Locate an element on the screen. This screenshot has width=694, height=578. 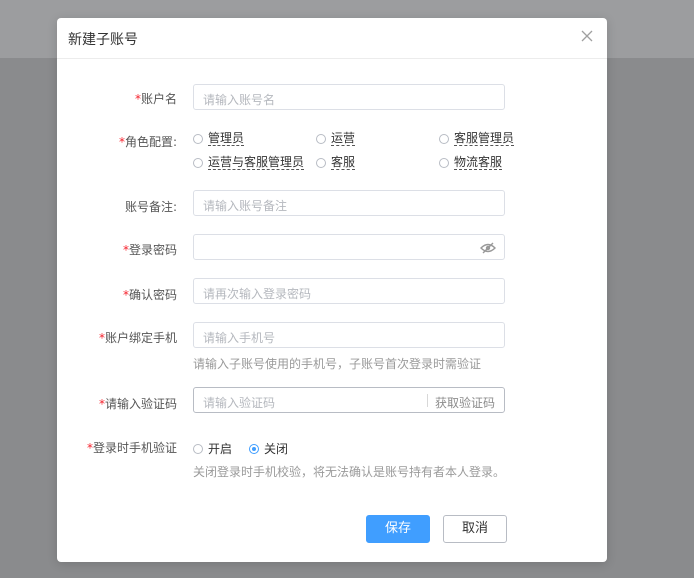
phone-input: 请输入手机号 is located at coordinates (349, 335).